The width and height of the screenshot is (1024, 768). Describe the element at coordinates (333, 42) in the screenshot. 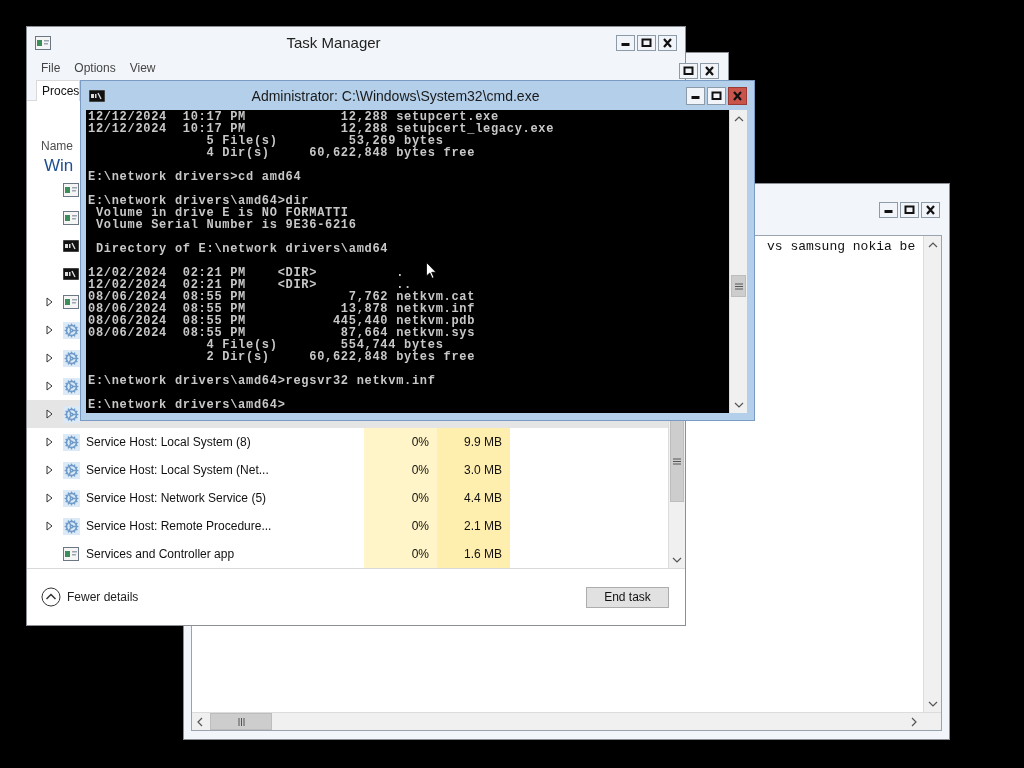

I see `window-title: Task Manager` at that location.